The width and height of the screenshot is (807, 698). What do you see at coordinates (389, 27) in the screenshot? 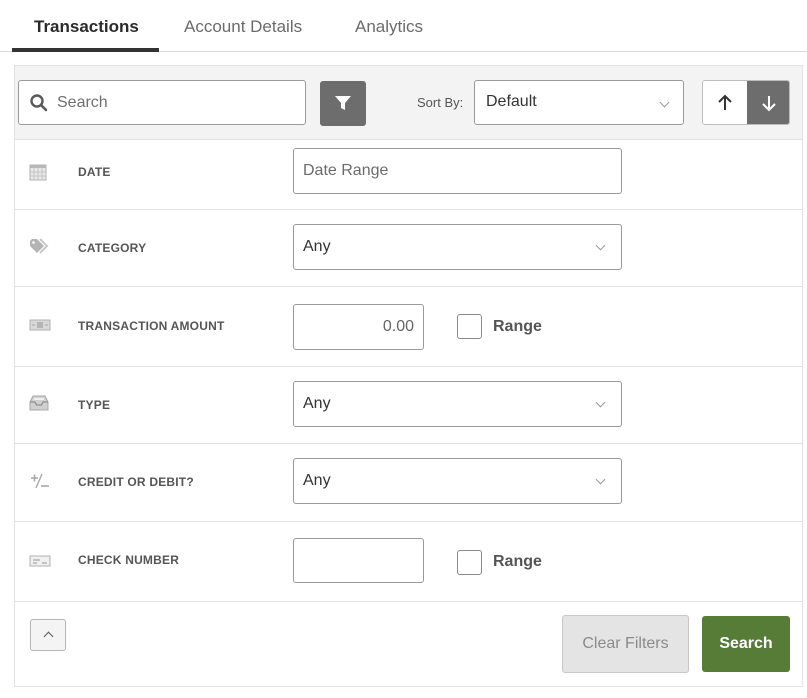
I see `tab-analytics: Analytics` at bounding box center [389, 27].